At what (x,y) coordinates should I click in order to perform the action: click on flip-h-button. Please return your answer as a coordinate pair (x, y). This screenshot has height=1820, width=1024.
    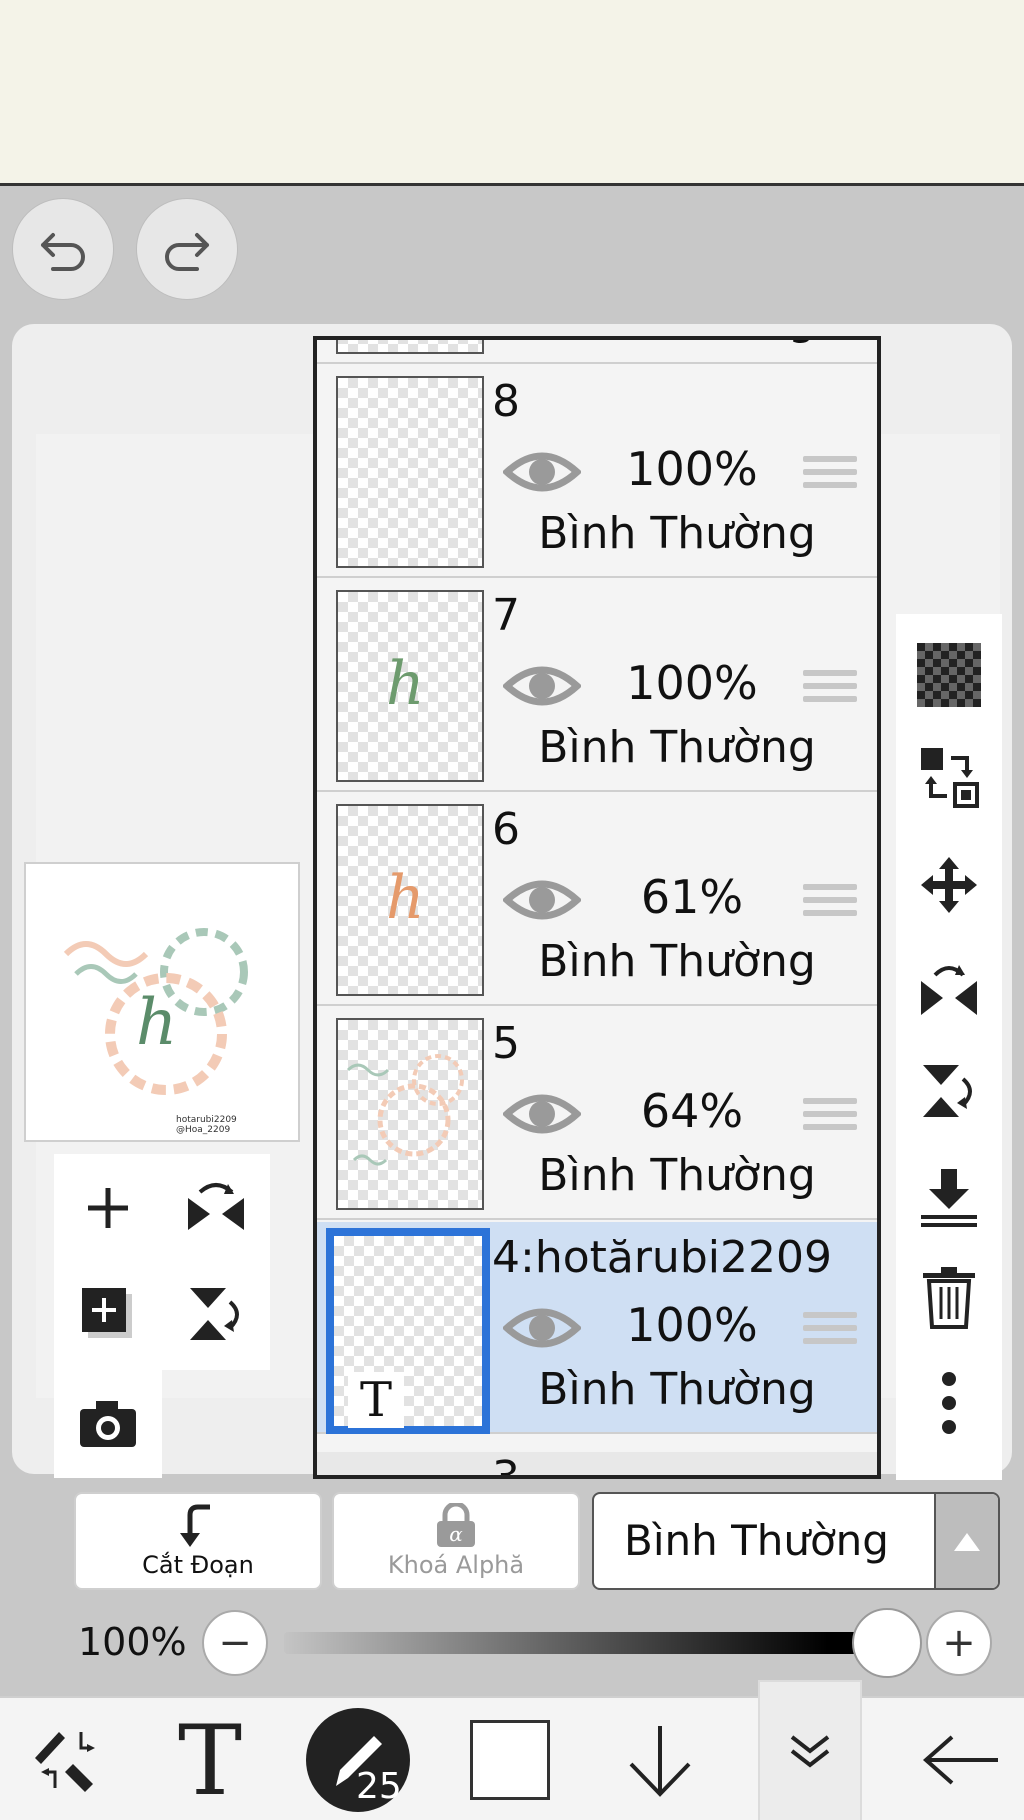
    Looking at the image, I should click on (949, 989).